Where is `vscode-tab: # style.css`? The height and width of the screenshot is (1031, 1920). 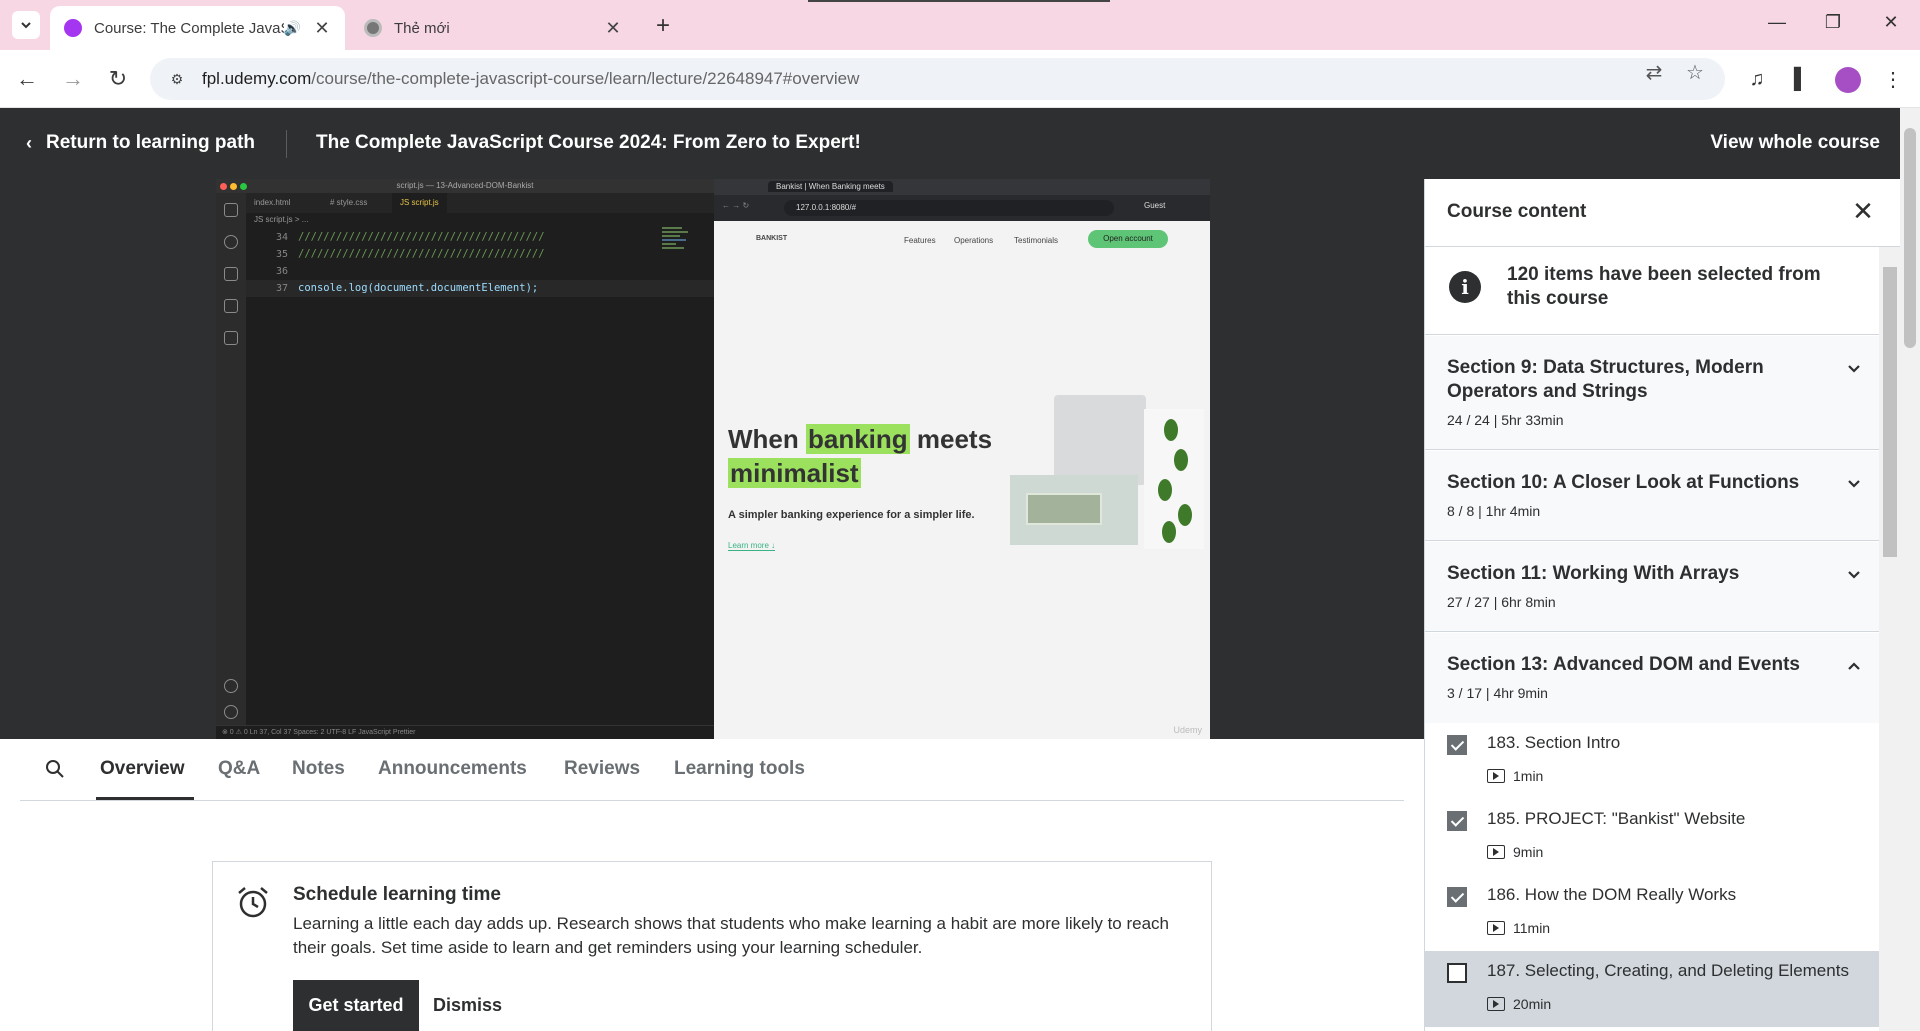 vscode-tab: # style.css is located at coordinates (349, 202).